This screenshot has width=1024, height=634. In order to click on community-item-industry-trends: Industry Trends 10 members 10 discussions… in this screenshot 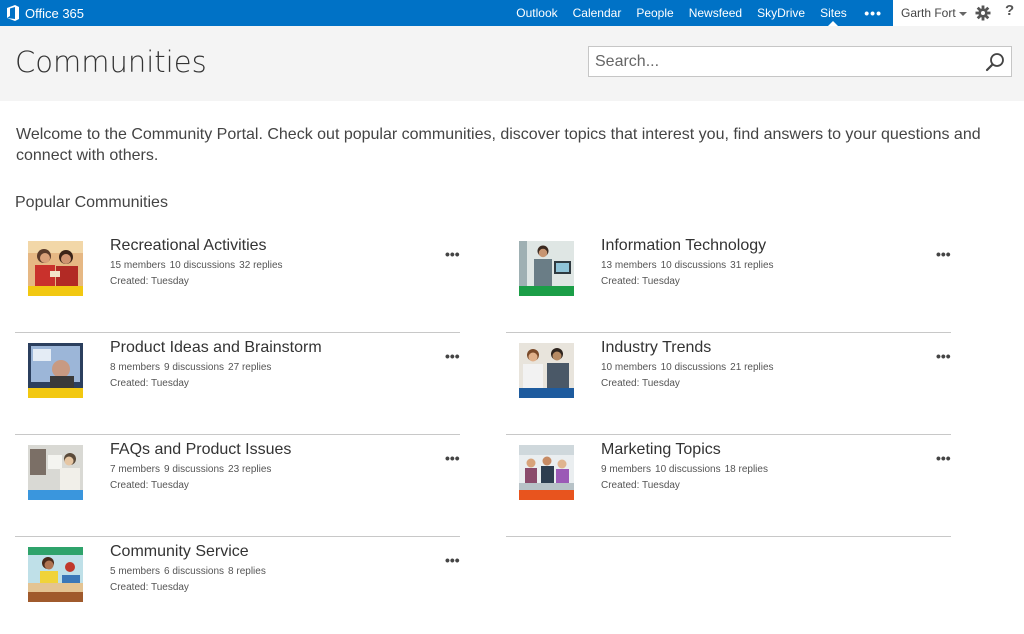, I will do `click(728, 384)`.